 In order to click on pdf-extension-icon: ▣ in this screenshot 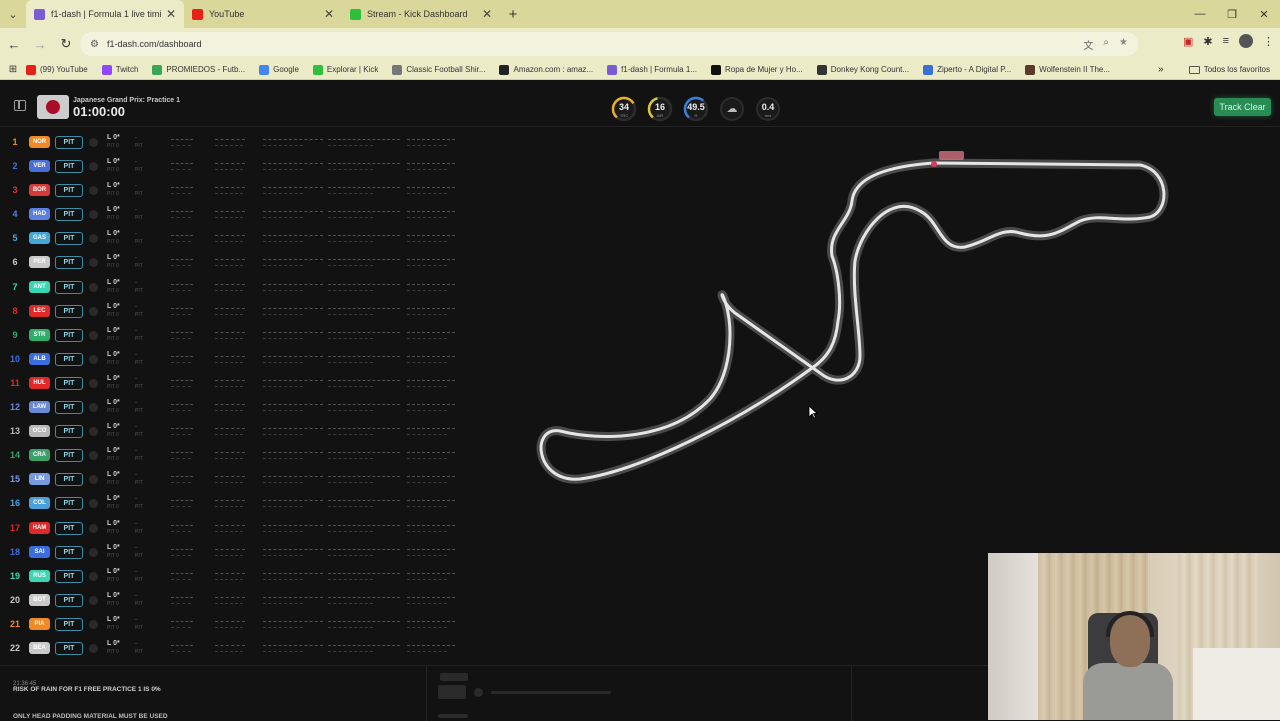, I will do `click(1188, 41)`.